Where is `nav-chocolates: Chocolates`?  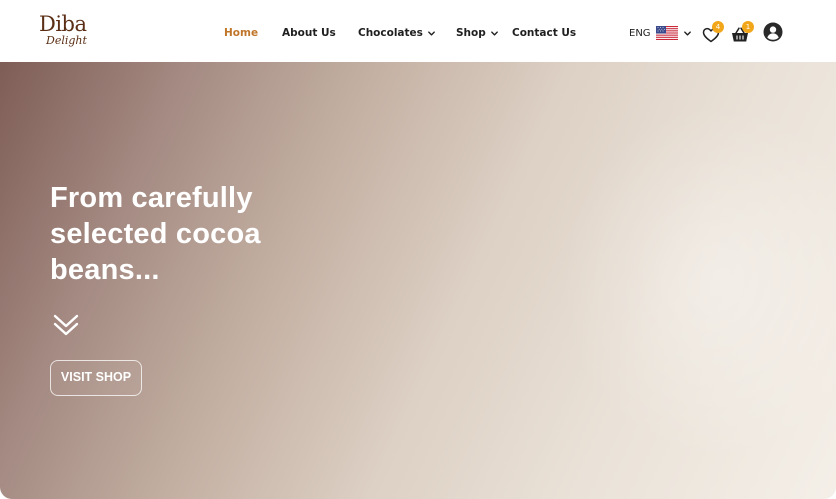 nav-chocolates: Chocolates is located at coordinates (397, 33).